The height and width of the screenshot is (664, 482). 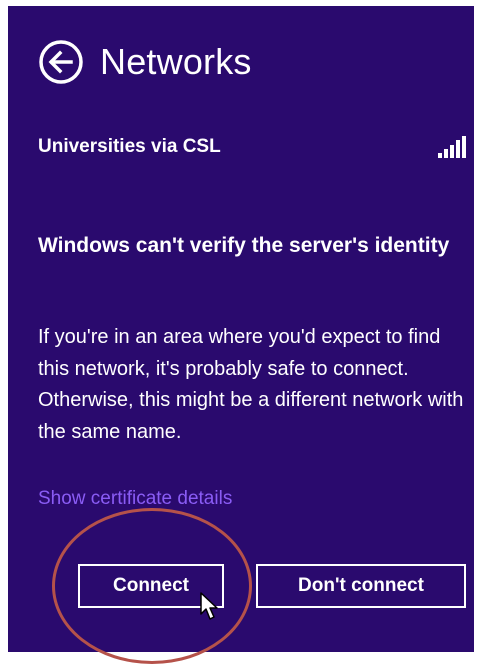 I want to click on flyout-header: Networks, so click(x=145, y=62).